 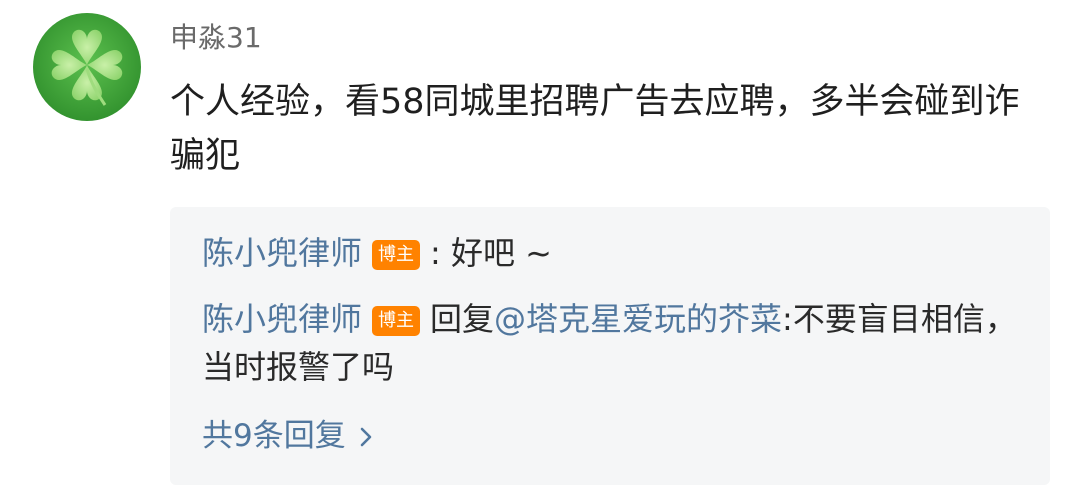 I want to click on view-all-replies-label: 共9条回复, so click(x=274, y=436).